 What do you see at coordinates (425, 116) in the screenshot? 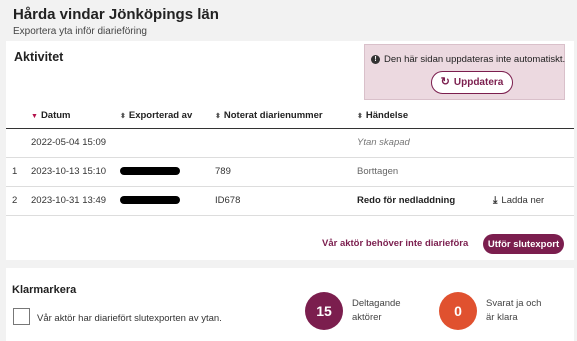
I see `column-header-event: ⬍ Händelse` at bounding box center [425, 116].